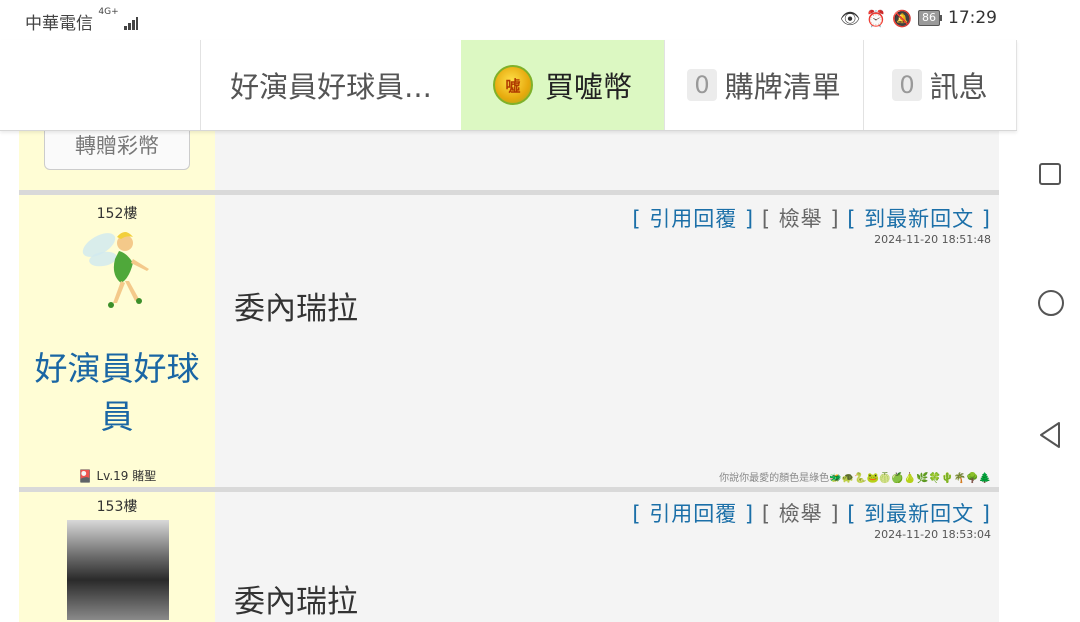  Describe the element at coordinates (117, 214) in the screenshot. I see `floor-number: 152樓` at that location.